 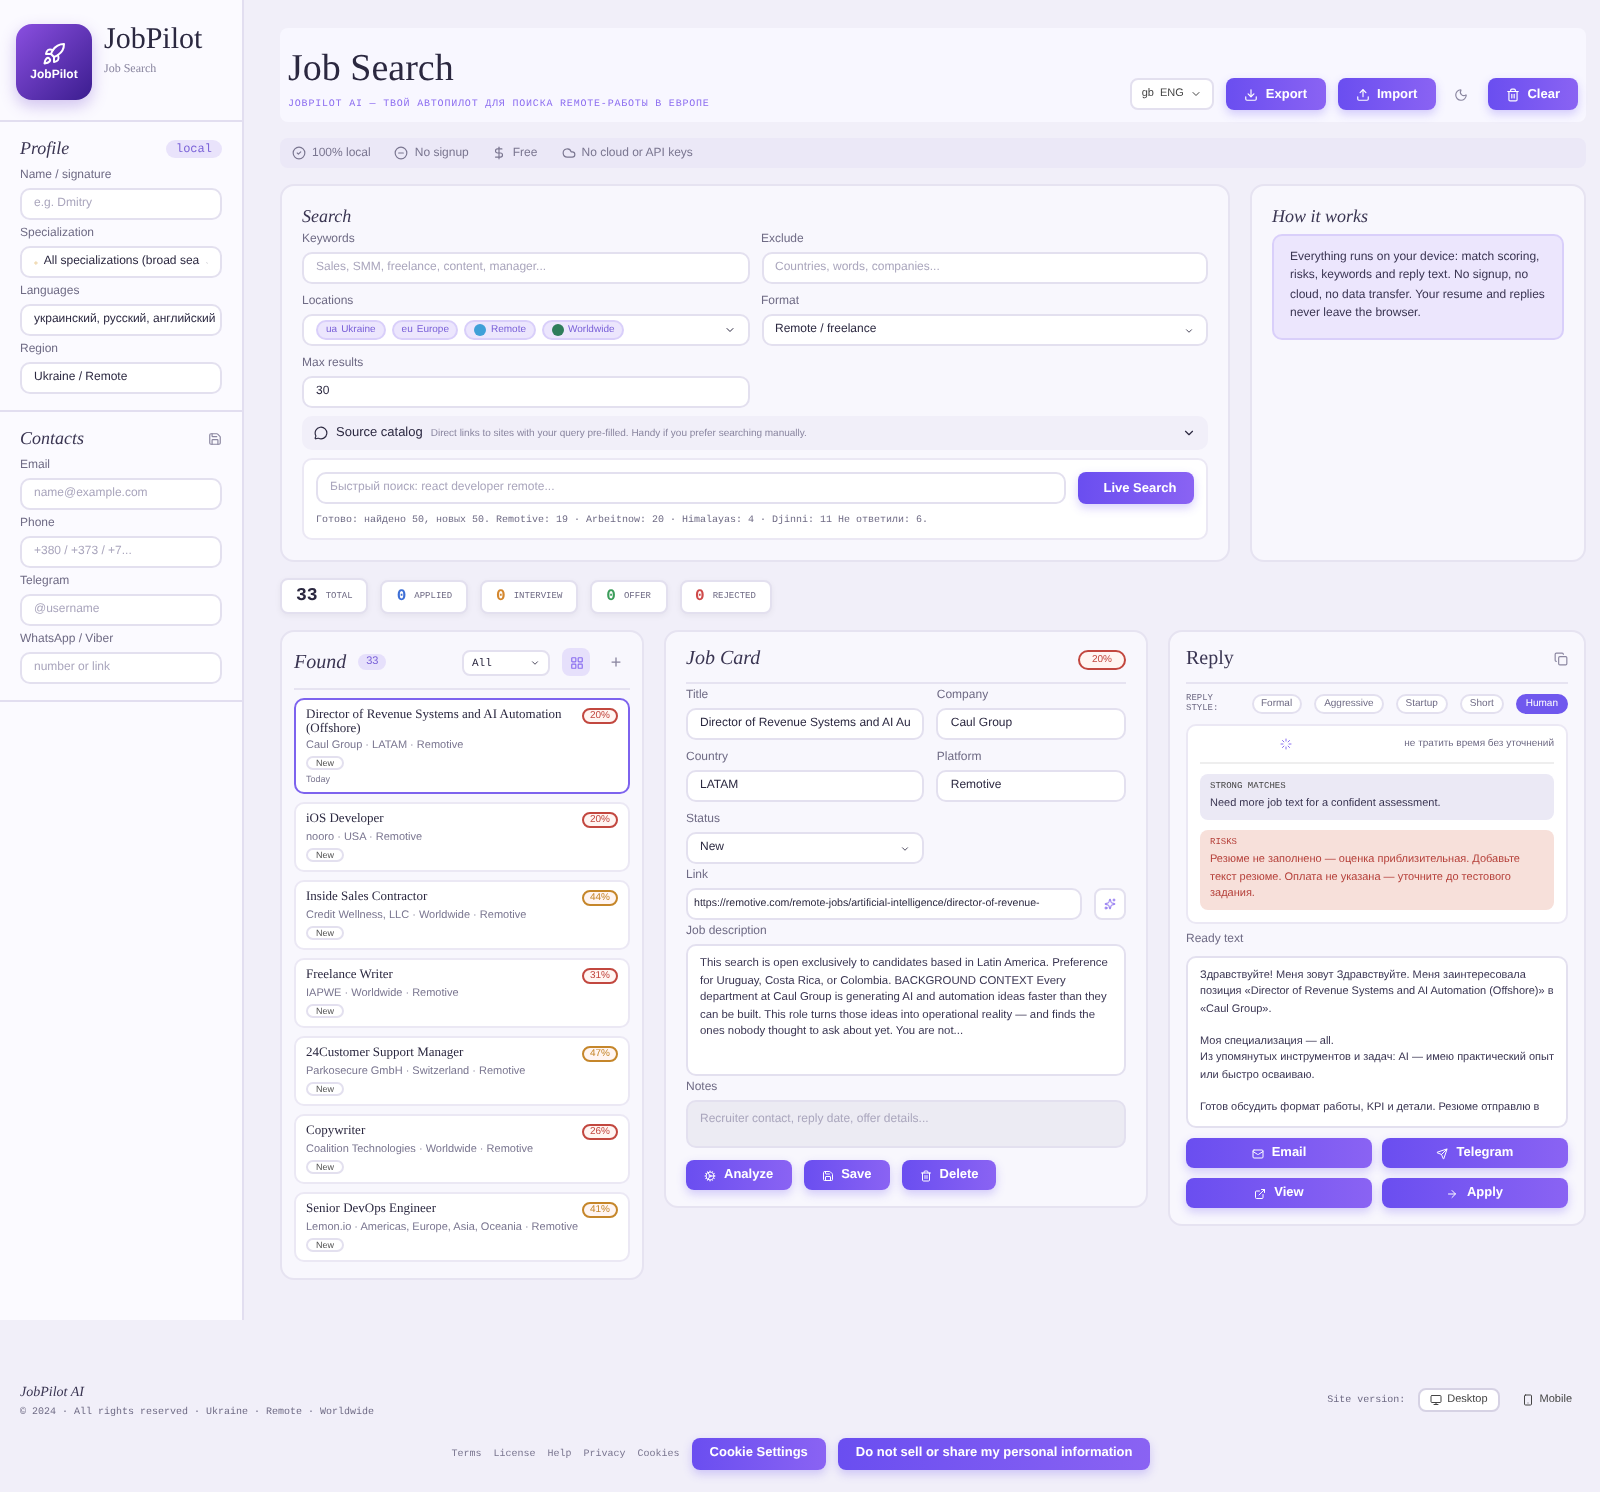 What do you see at coordinates (54, 54) in the screenshot?
I see `rocket-icon` at bounding box center [54, 54].